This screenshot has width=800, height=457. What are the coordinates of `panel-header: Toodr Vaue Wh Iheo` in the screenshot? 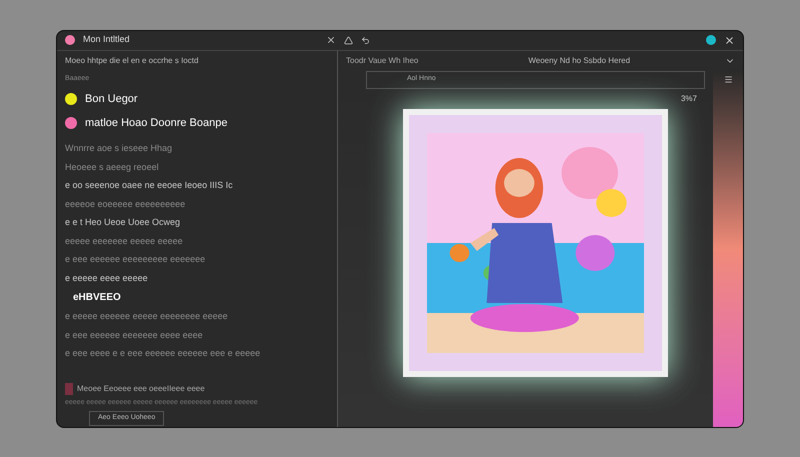 It's located at (382, 60).